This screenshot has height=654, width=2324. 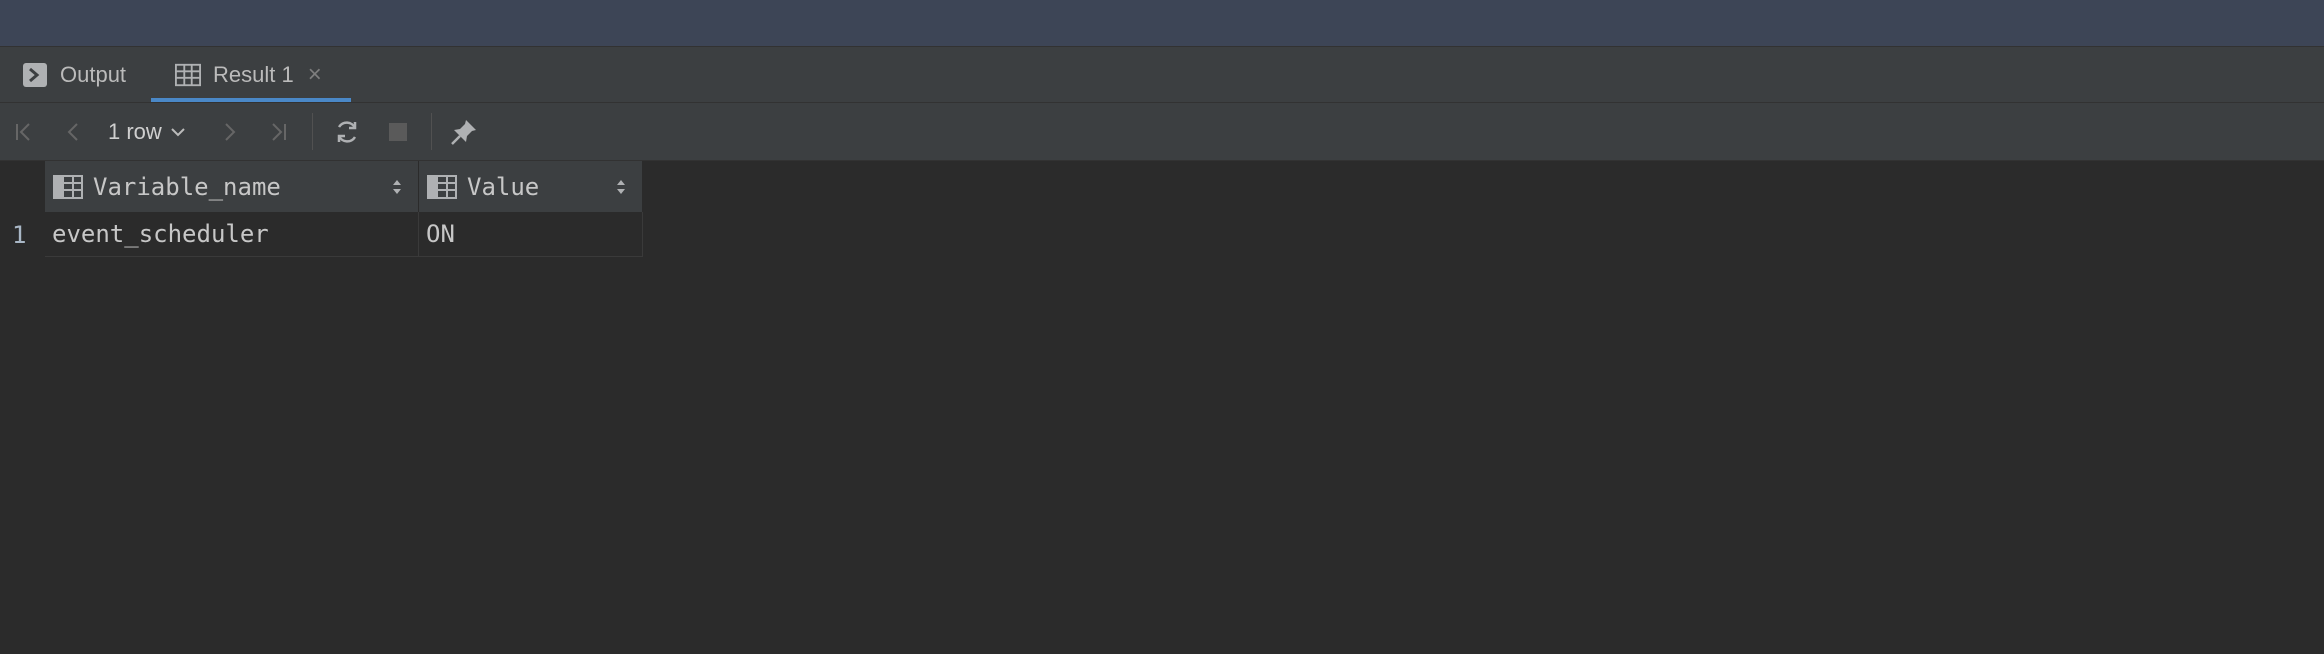 I want to click on pin-icon, so click(x=463, y=132).